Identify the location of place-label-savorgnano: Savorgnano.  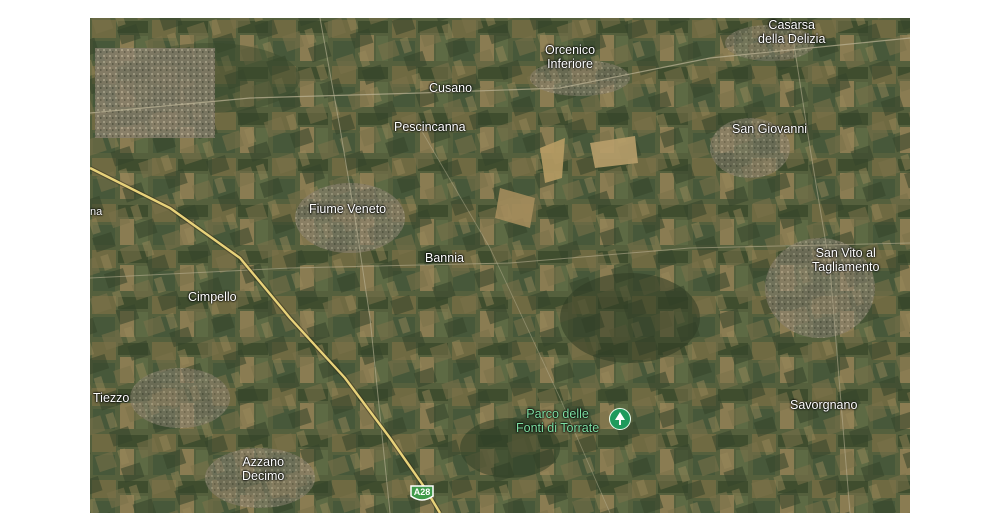
(823, 405).